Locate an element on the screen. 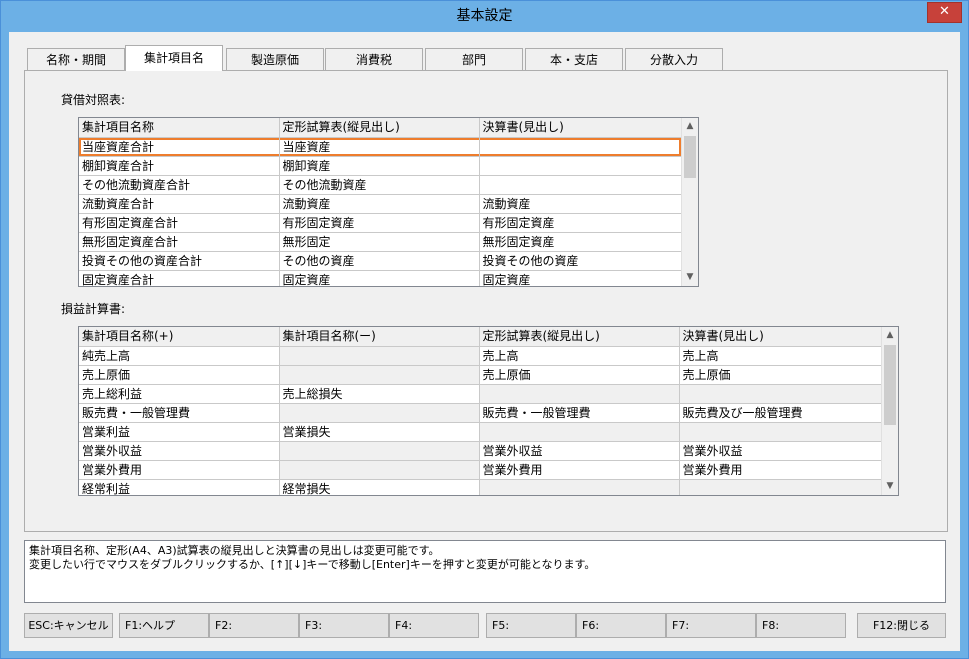  table-cell: 売上総利益 is located at coordinates (179, 394).